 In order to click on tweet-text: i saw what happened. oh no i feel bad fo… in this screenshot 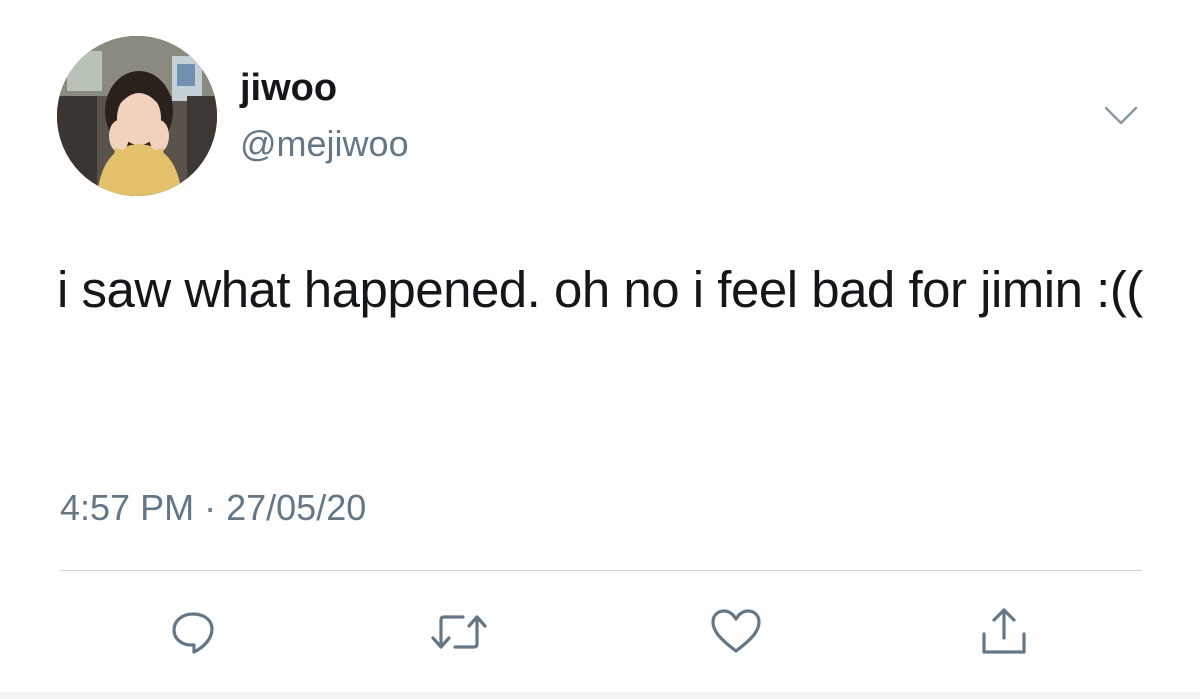, I will do `click(600, 289)`.